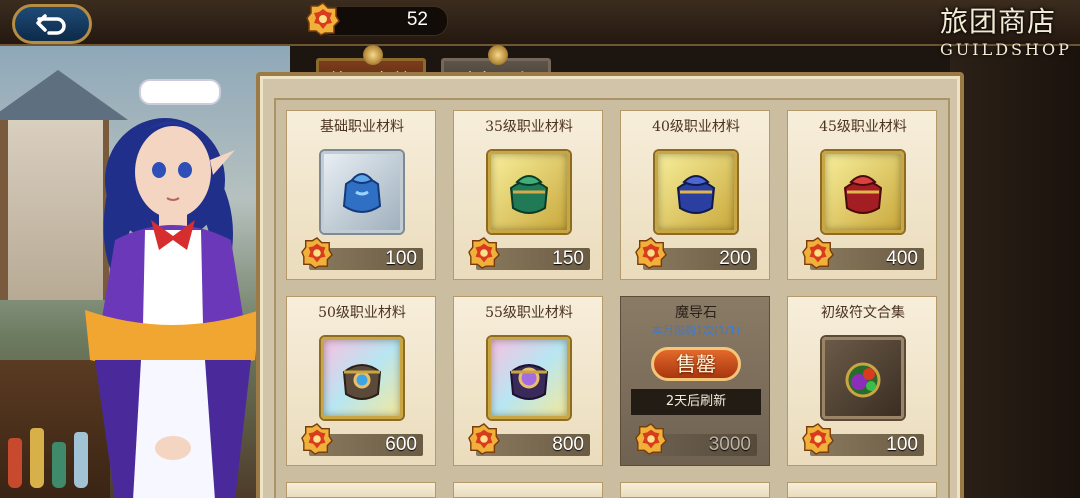 This screenshot has height=498, width=1080. I want to click on item-price: 600, so click(401, 444).